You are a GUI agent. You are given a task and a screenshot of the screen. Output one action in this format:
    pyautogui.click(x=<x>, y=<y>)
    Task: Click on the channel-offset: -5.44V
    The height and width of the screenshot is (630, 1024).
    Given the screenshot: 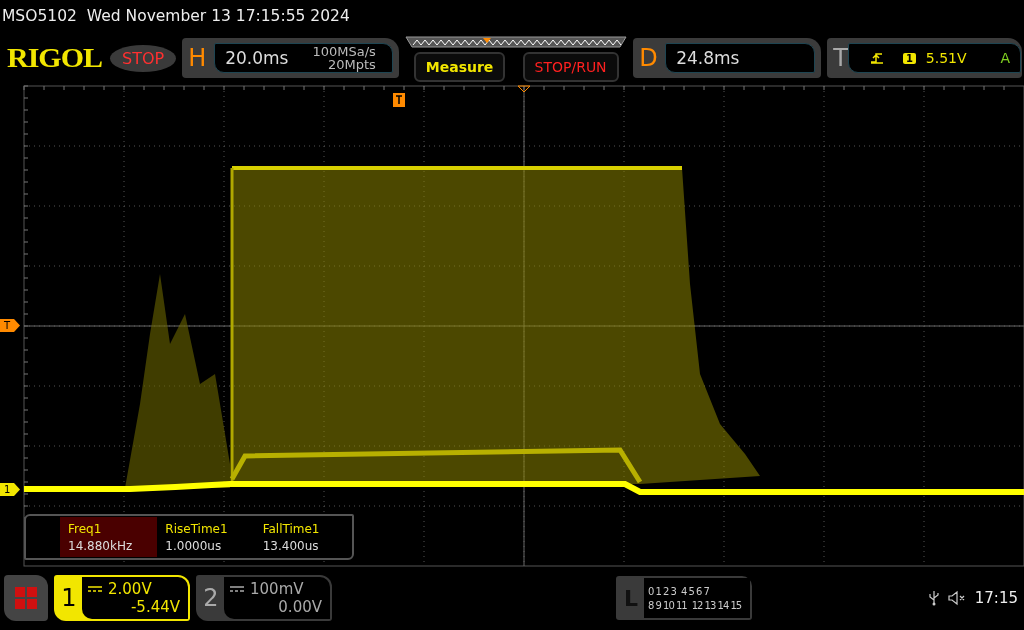 What is the action you would take?
    pyautogui.click(x=155, y=607)
    